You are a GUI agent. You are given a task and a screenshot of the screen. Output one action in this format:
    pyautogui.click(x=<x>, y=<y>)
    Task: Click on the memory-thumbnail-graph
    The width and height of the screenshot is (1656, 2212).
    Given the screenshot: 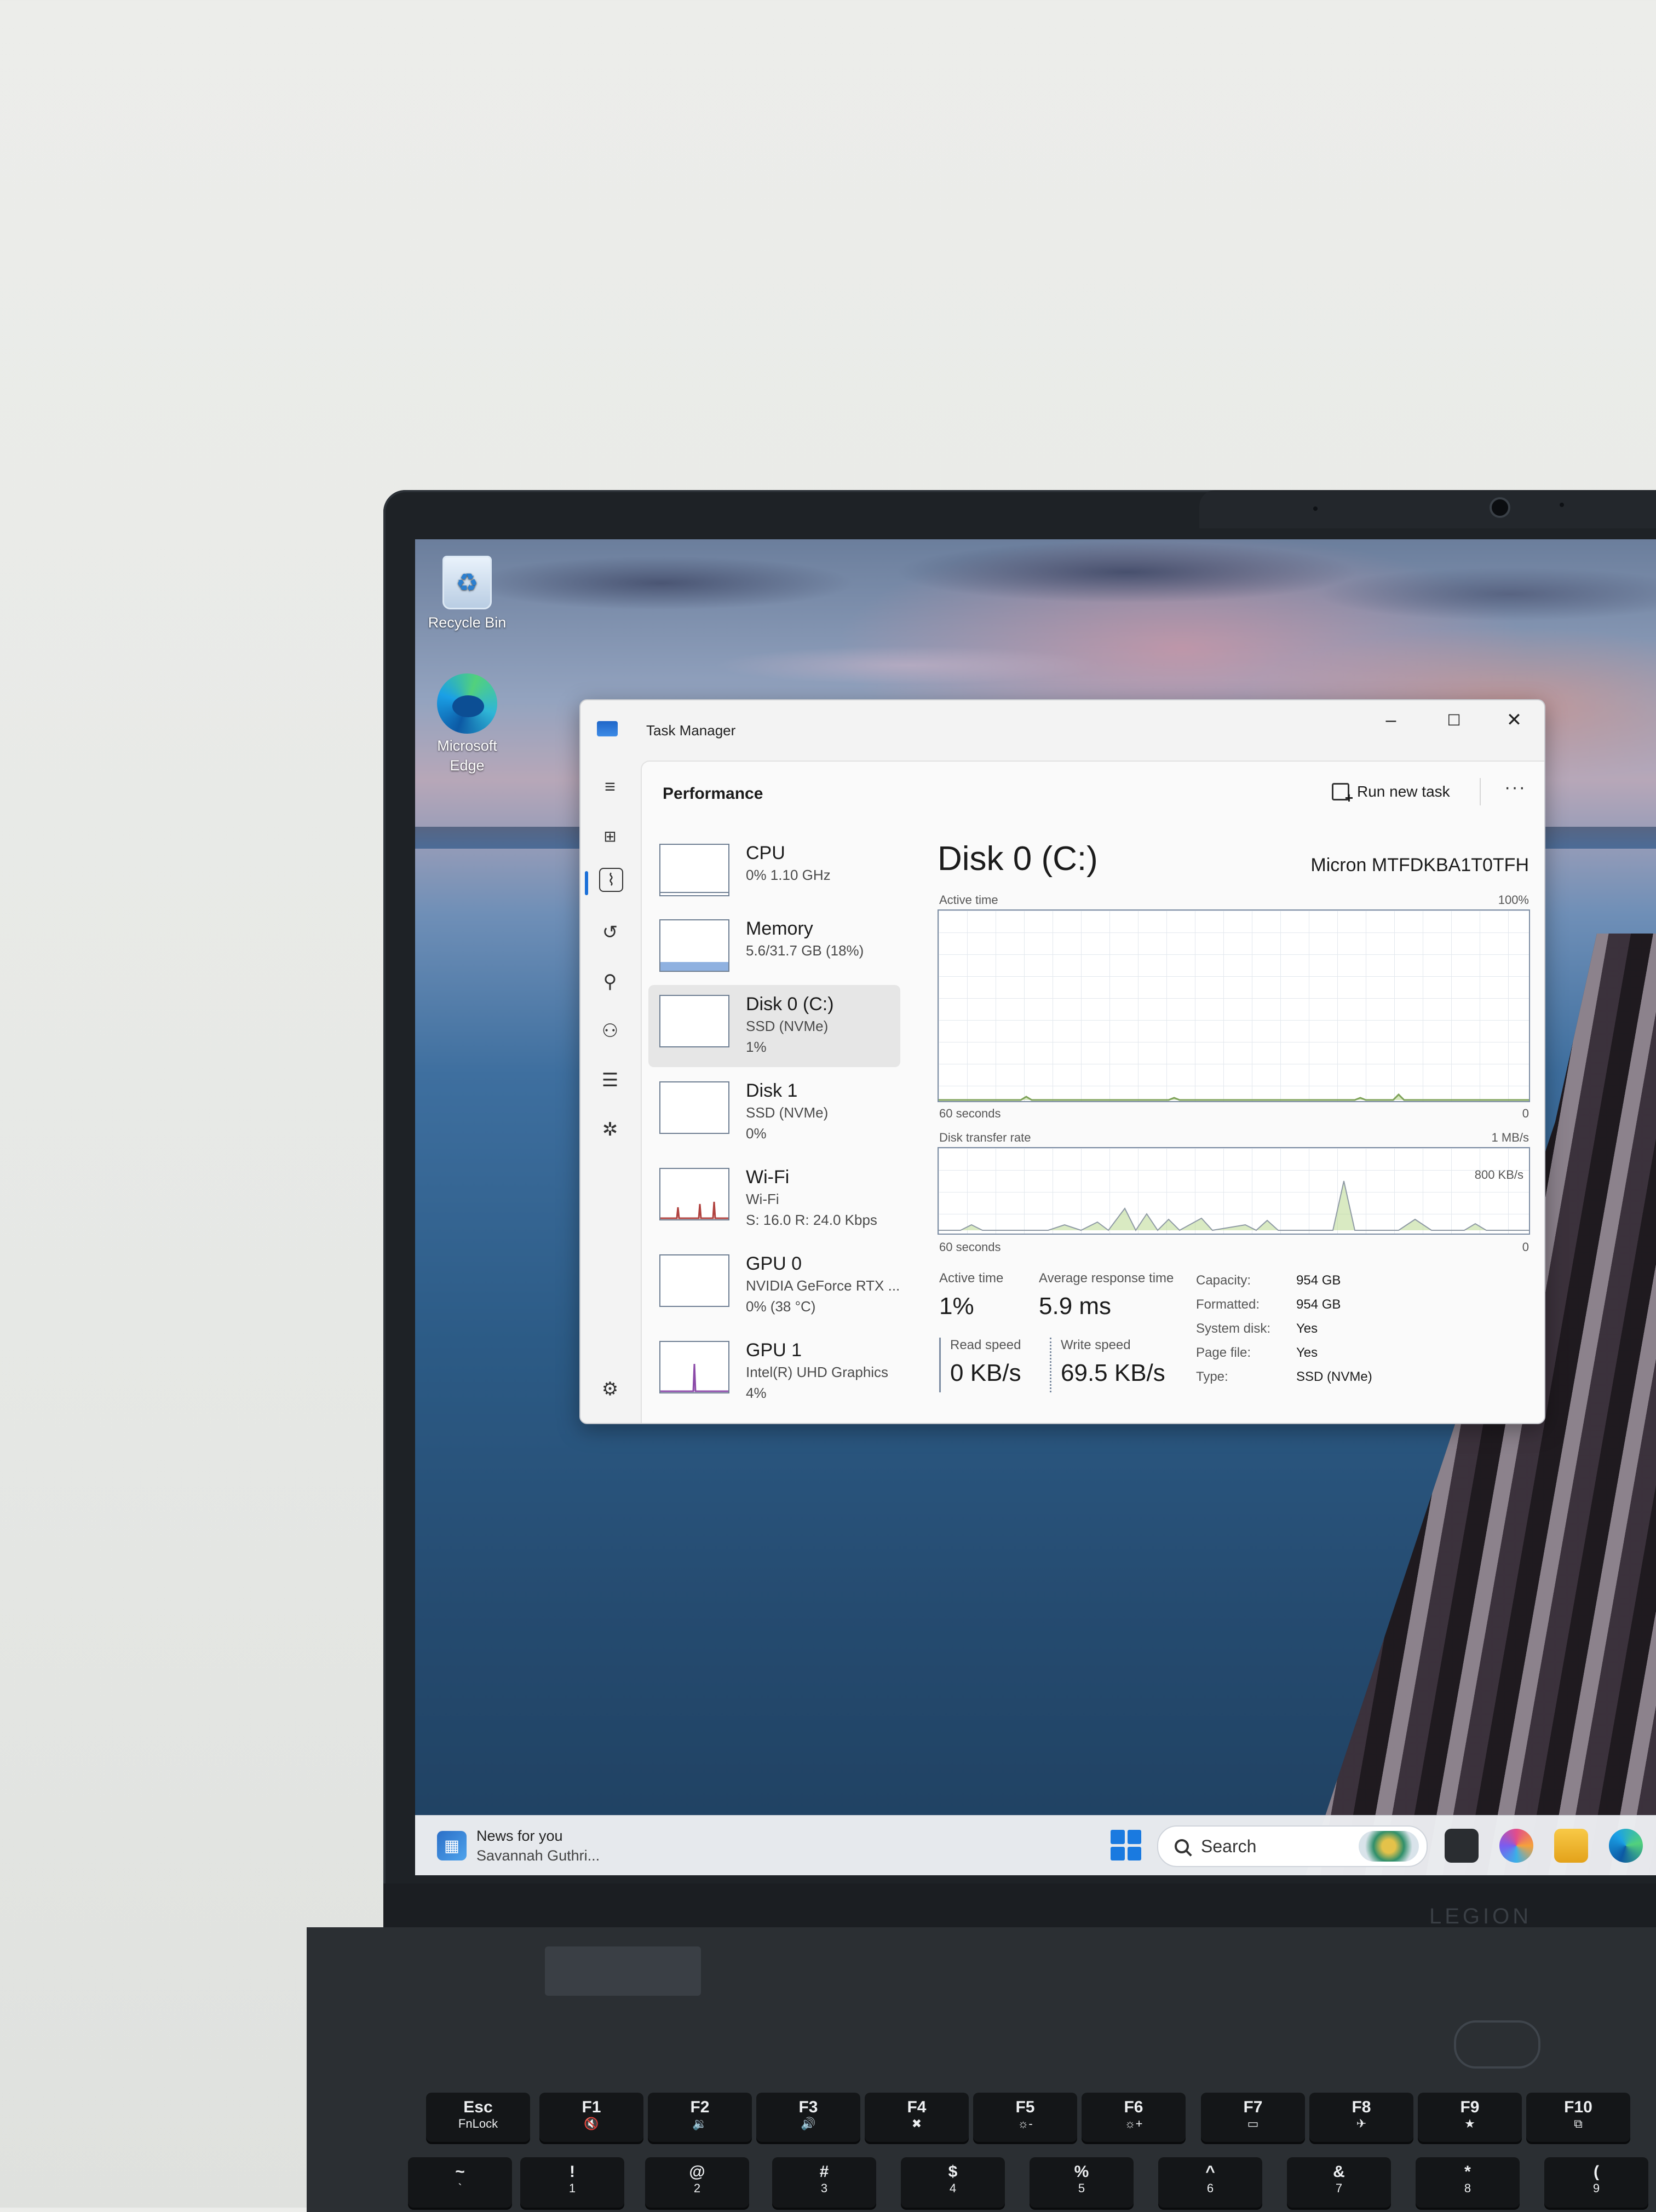 What is the action you would take?
    pyautogui.click(x=694, y=946)
    